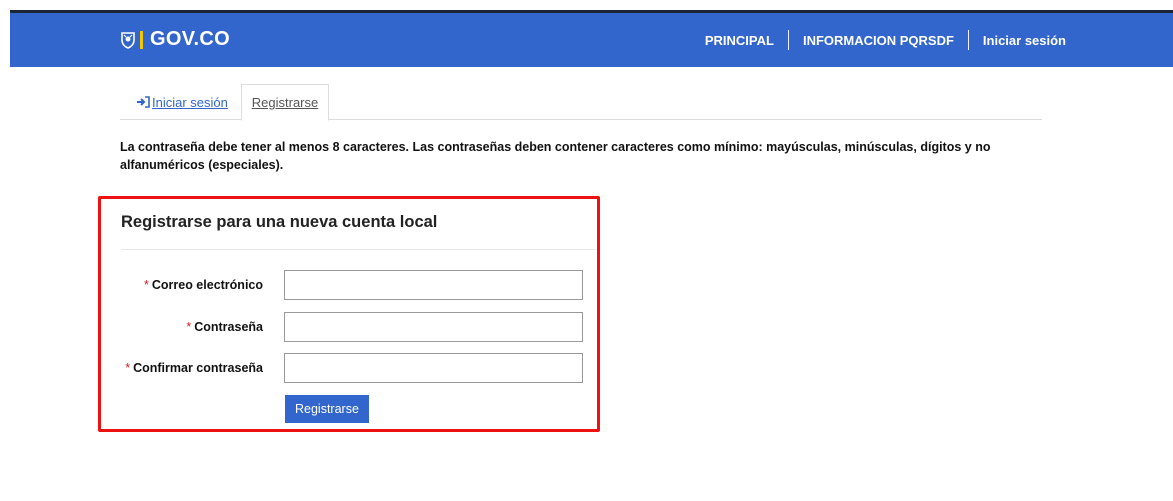 Image resolution: width=1173 pixels, height=501 pixels. Describe the element at coordinates (190, 39) in the screenshot. I see `brand-text: GOV.CO` at that location.